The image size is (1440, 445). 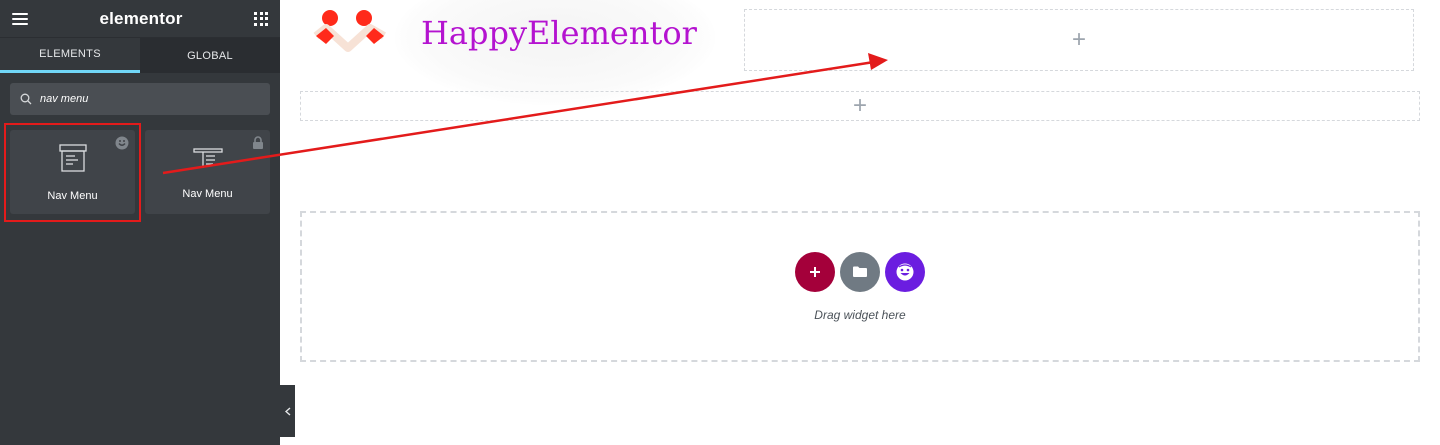 I want to click on widget-search, so click(x=140, y=99).